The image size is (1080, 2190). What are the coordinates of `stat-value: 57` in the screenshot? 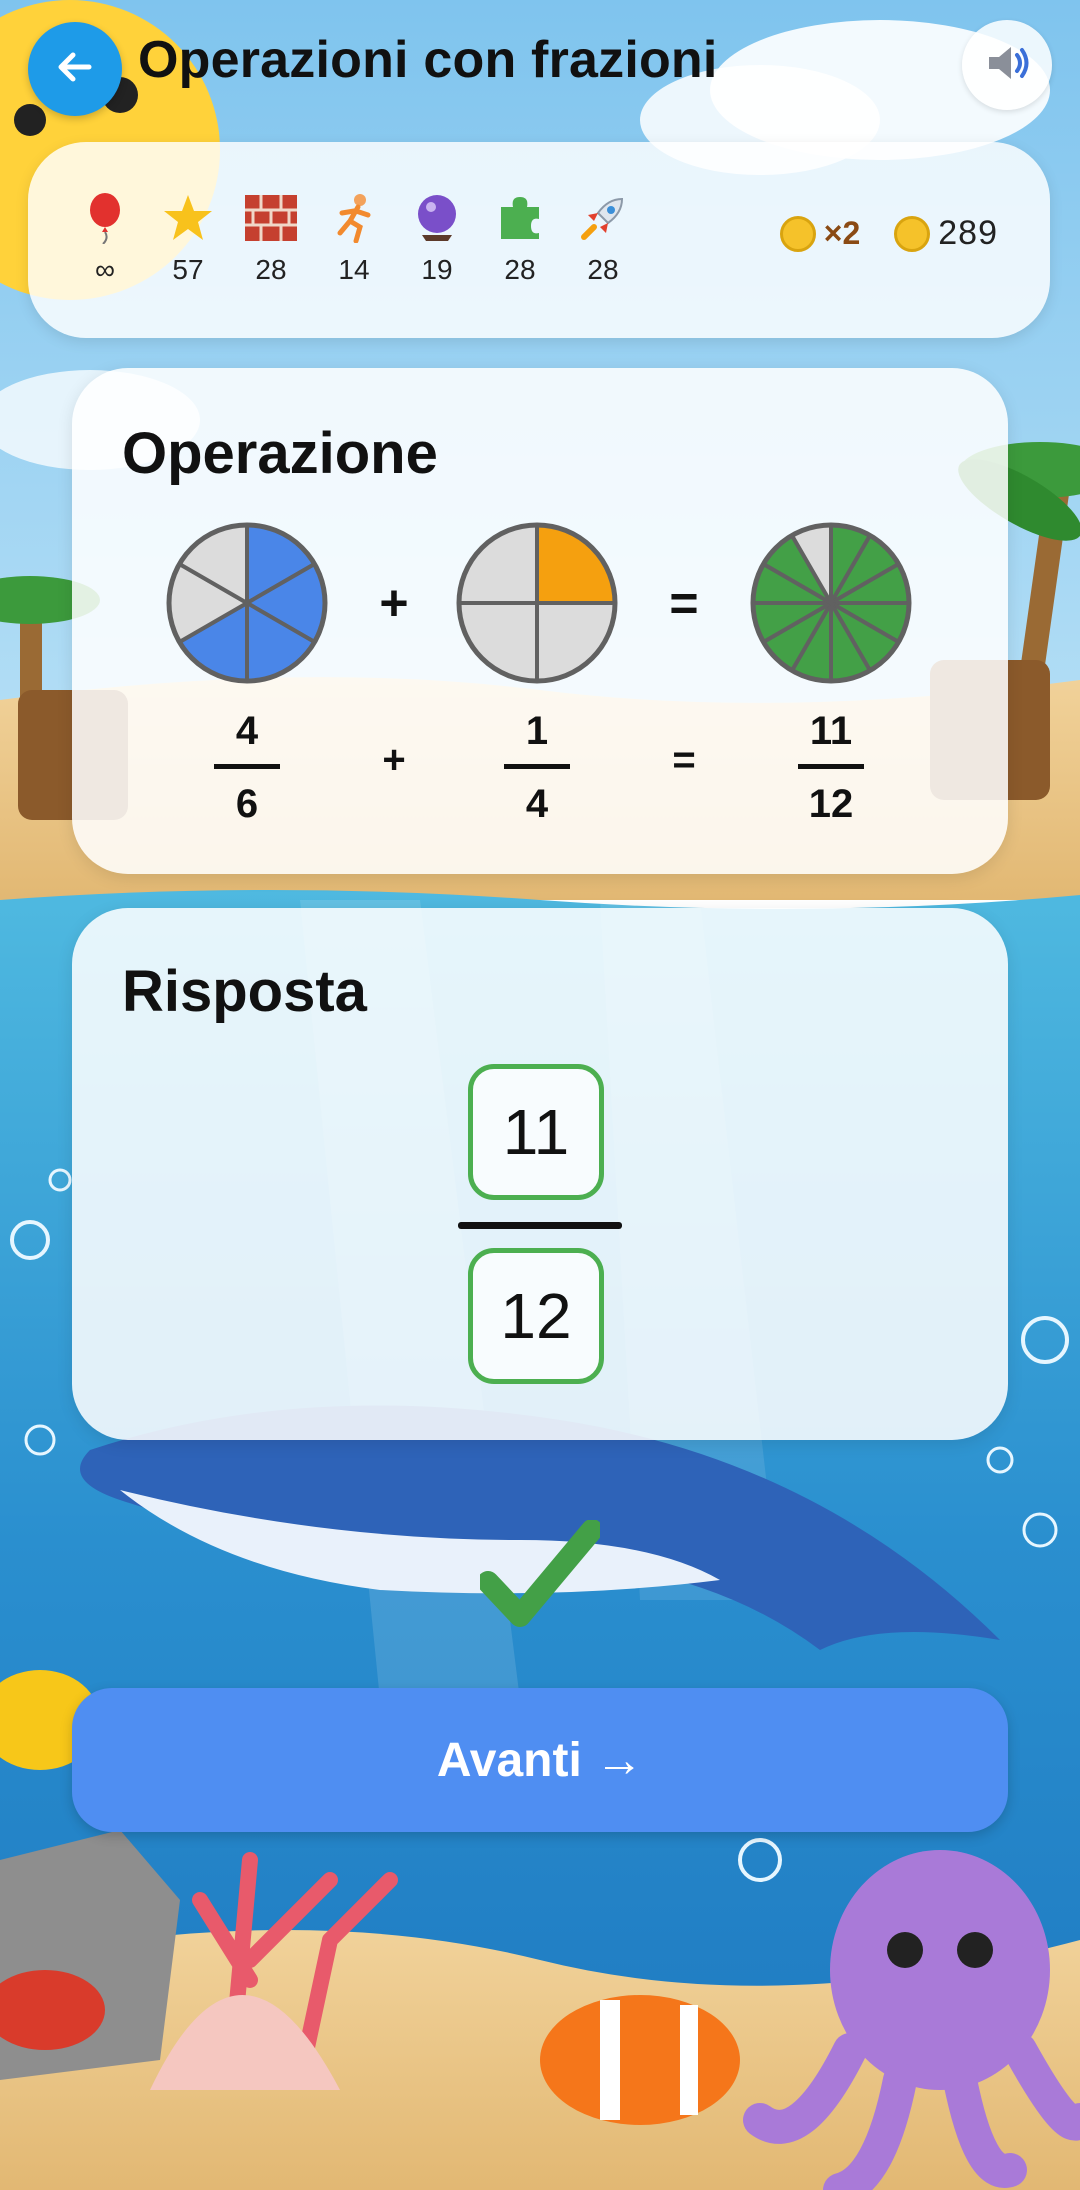 It's located at (188, 269).